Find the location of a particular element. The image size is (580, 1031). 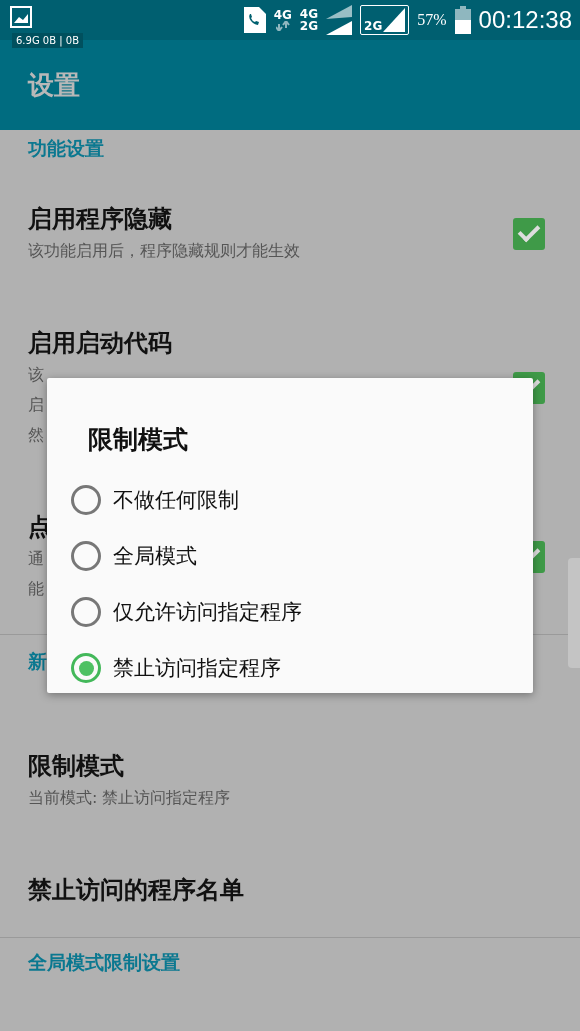

network-speed-badge: 6.9G 0B | 0B is located at coordinates (47, 40).